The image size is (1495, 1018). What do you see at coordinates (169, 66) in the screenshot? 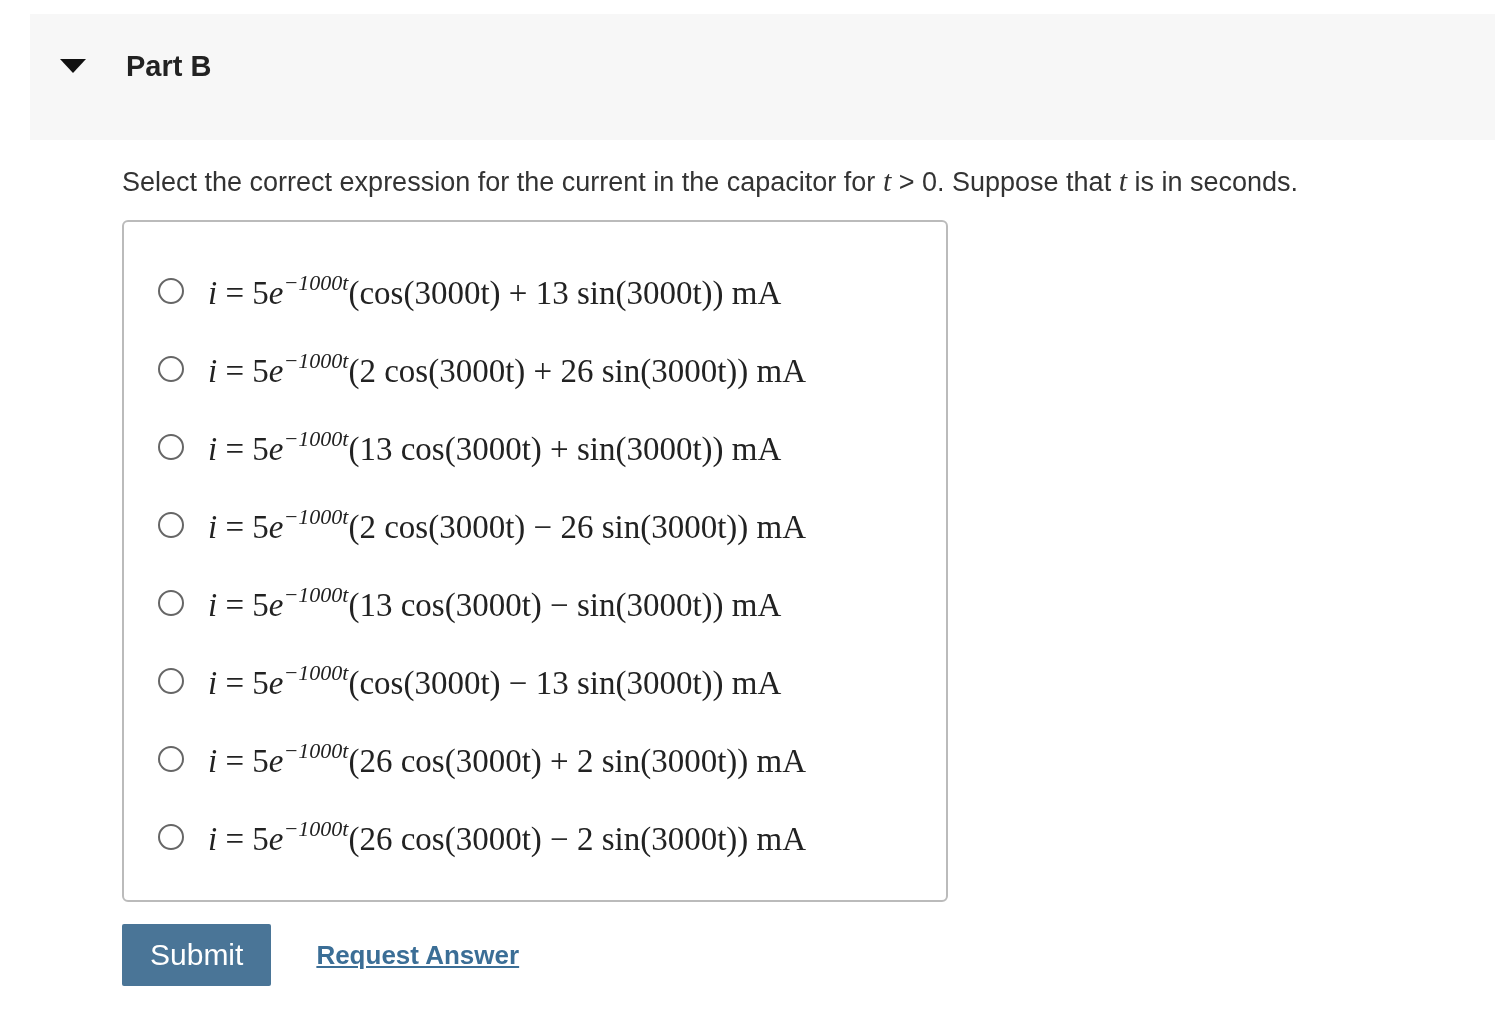
I see `part-title: Part B` at bounding box center [169, 66].